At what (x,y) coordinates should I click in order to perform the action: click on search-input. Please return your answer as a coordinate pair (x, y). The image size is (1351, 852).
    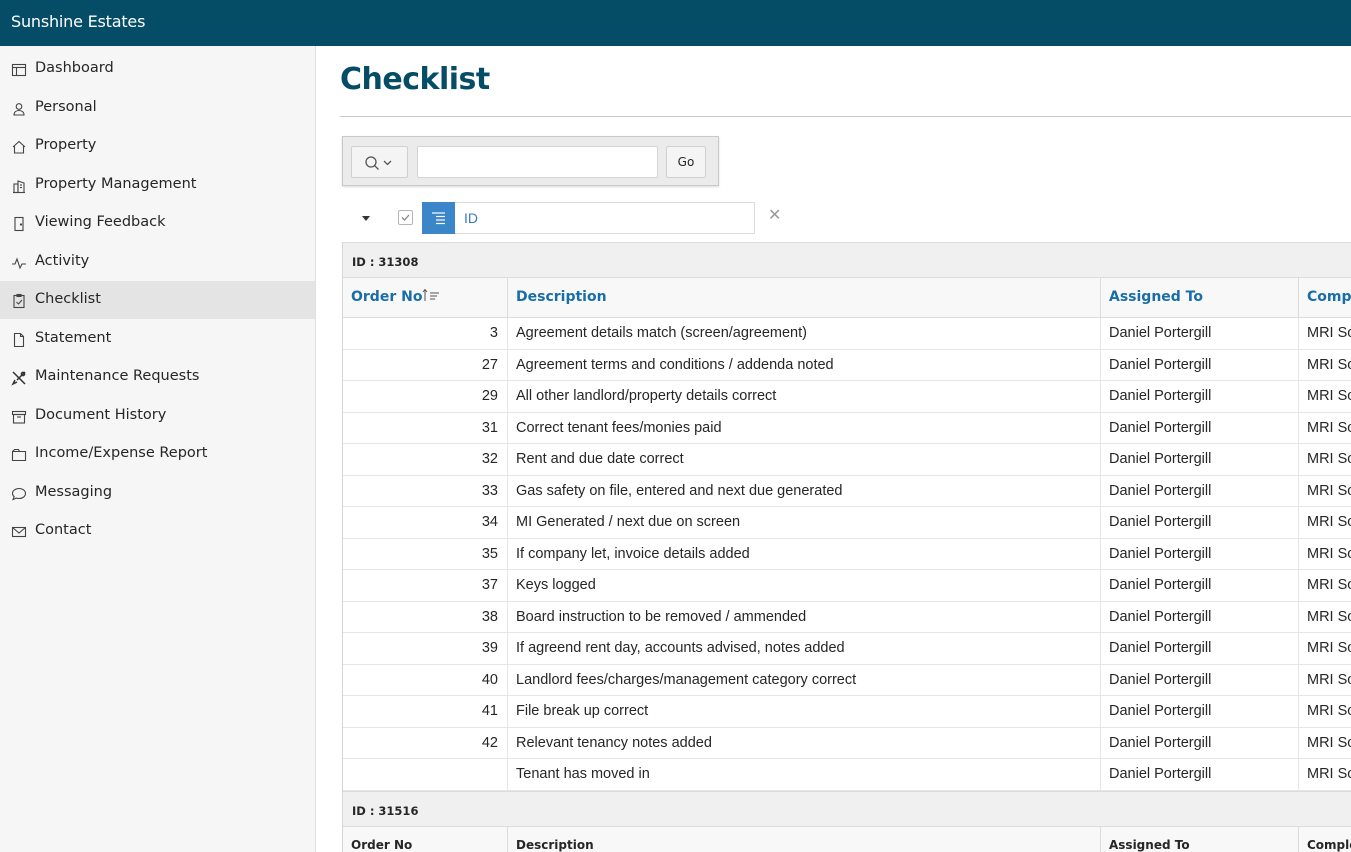
    Looking at the image, I should click on (537, 162).